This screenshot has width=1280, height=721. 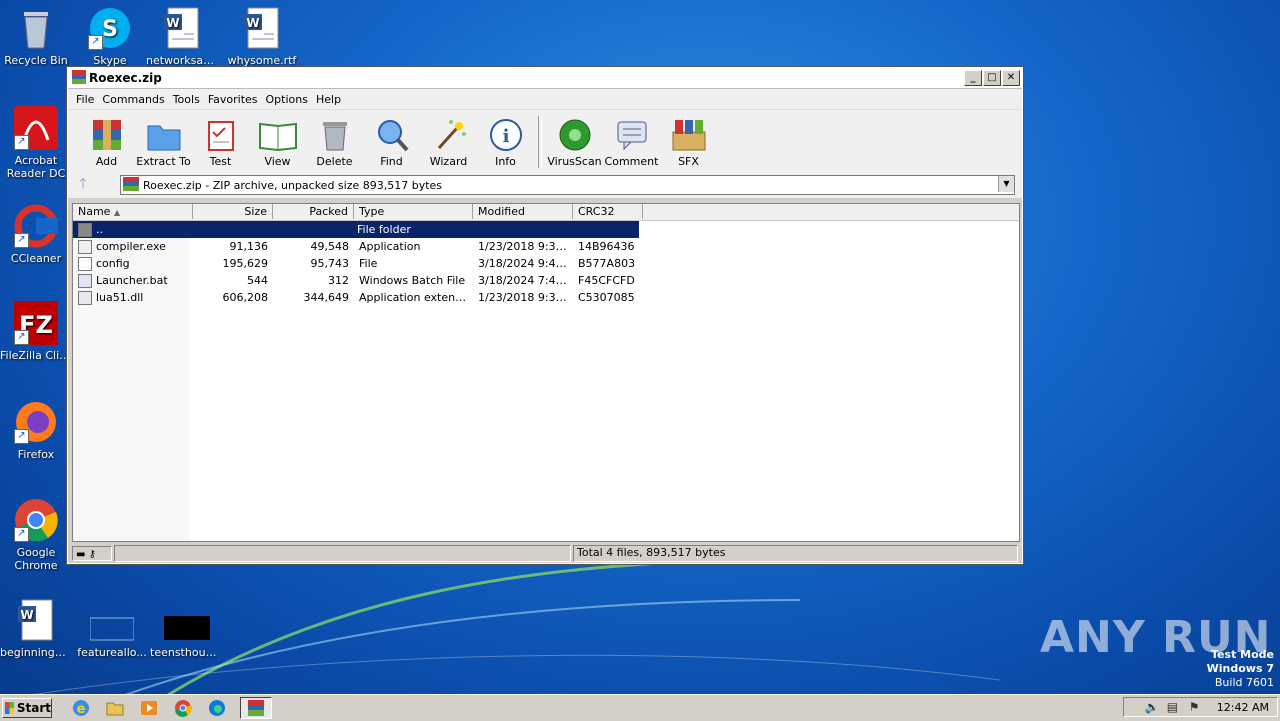 I want to click on menu-commands: Commands, so click(x=133, y=99).